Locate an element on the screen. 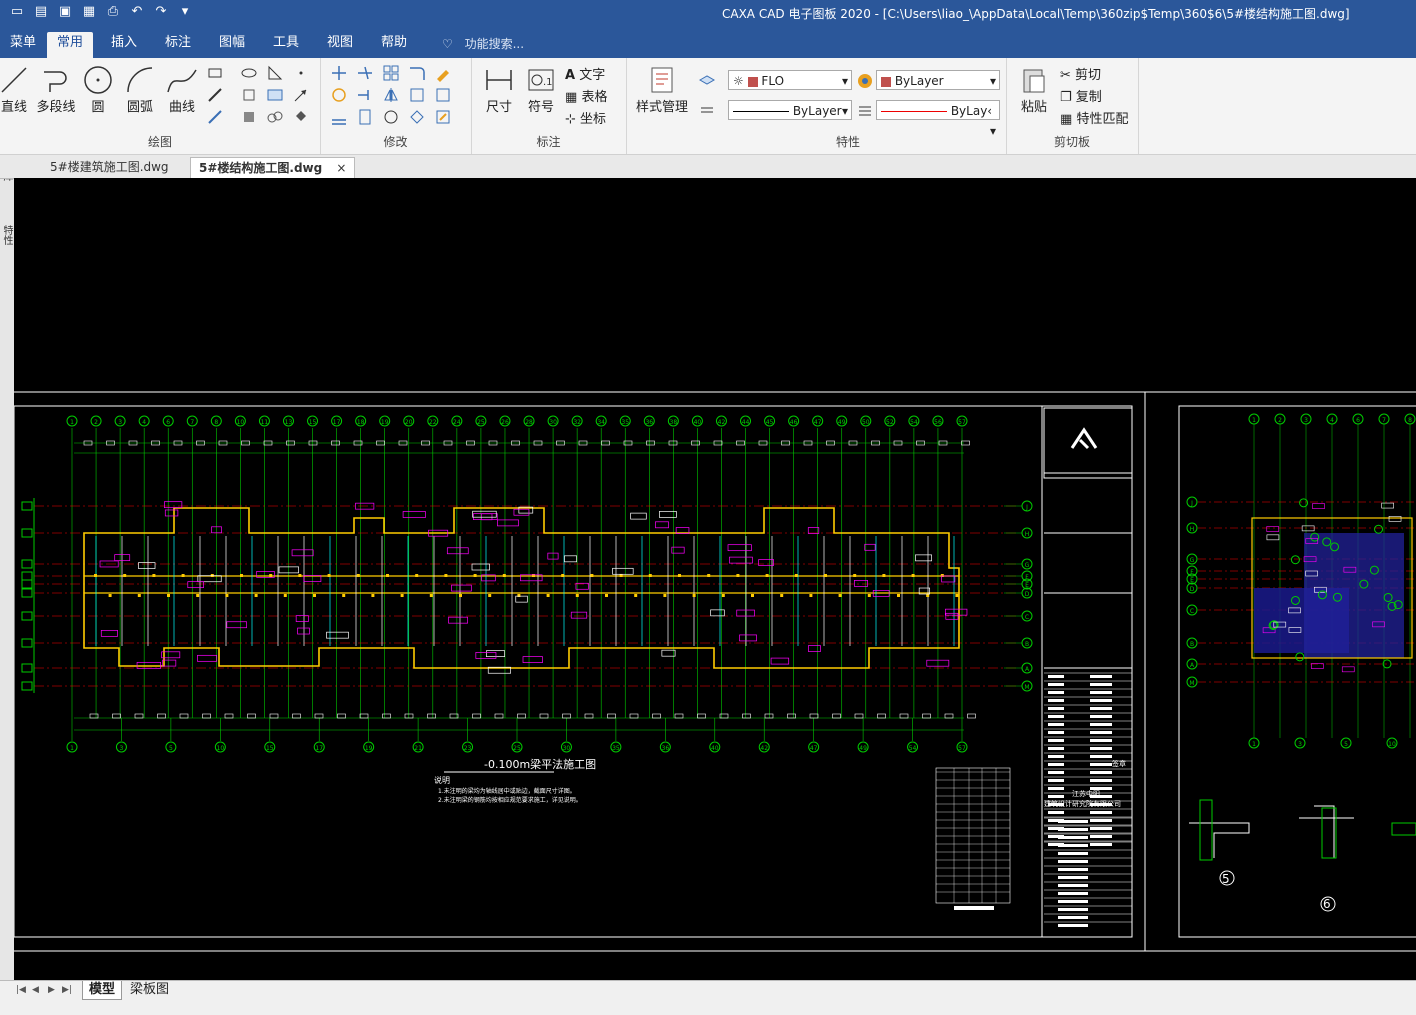 The image size is (1416, 1015). grid-label-right: H is located at coordinates (1027, 534).